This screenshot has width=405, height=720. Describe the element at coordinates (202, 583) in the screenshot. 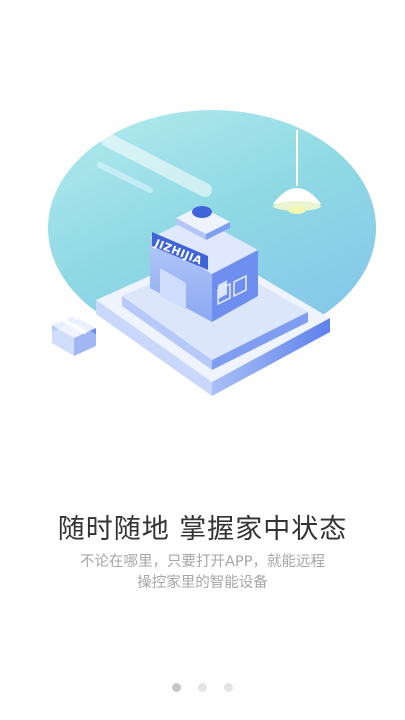

I see `description-line-2: 操控家里的智能设备` at that location.